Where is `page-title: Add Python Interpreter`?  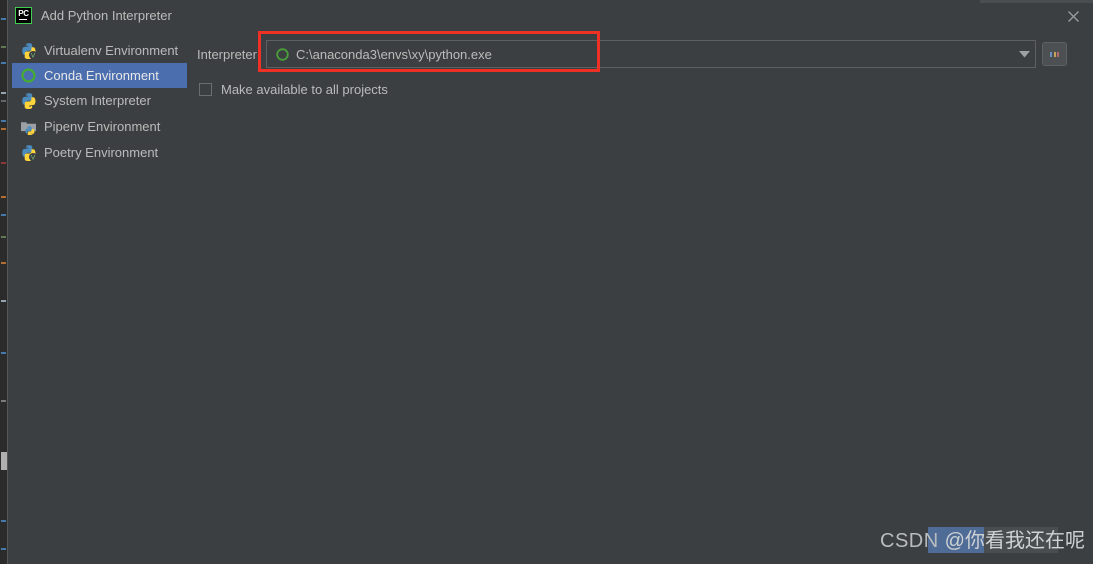
page-title: Add Python Interpreter is located at coordinates (106, 15).